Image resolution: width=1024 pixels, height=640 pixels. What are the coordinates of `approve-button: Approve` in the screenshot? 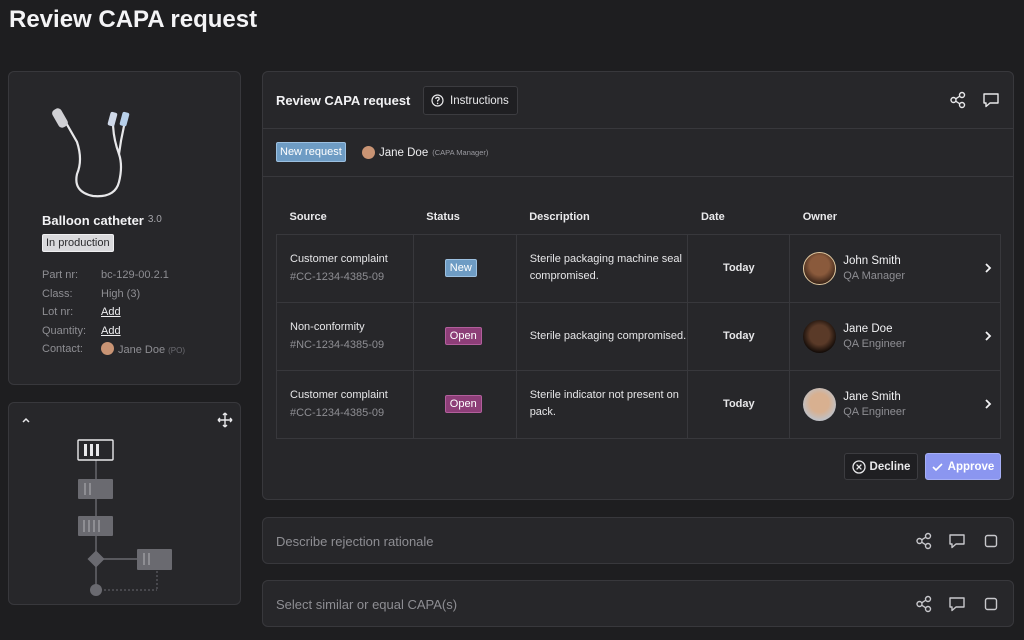 It's located at (963, 466).